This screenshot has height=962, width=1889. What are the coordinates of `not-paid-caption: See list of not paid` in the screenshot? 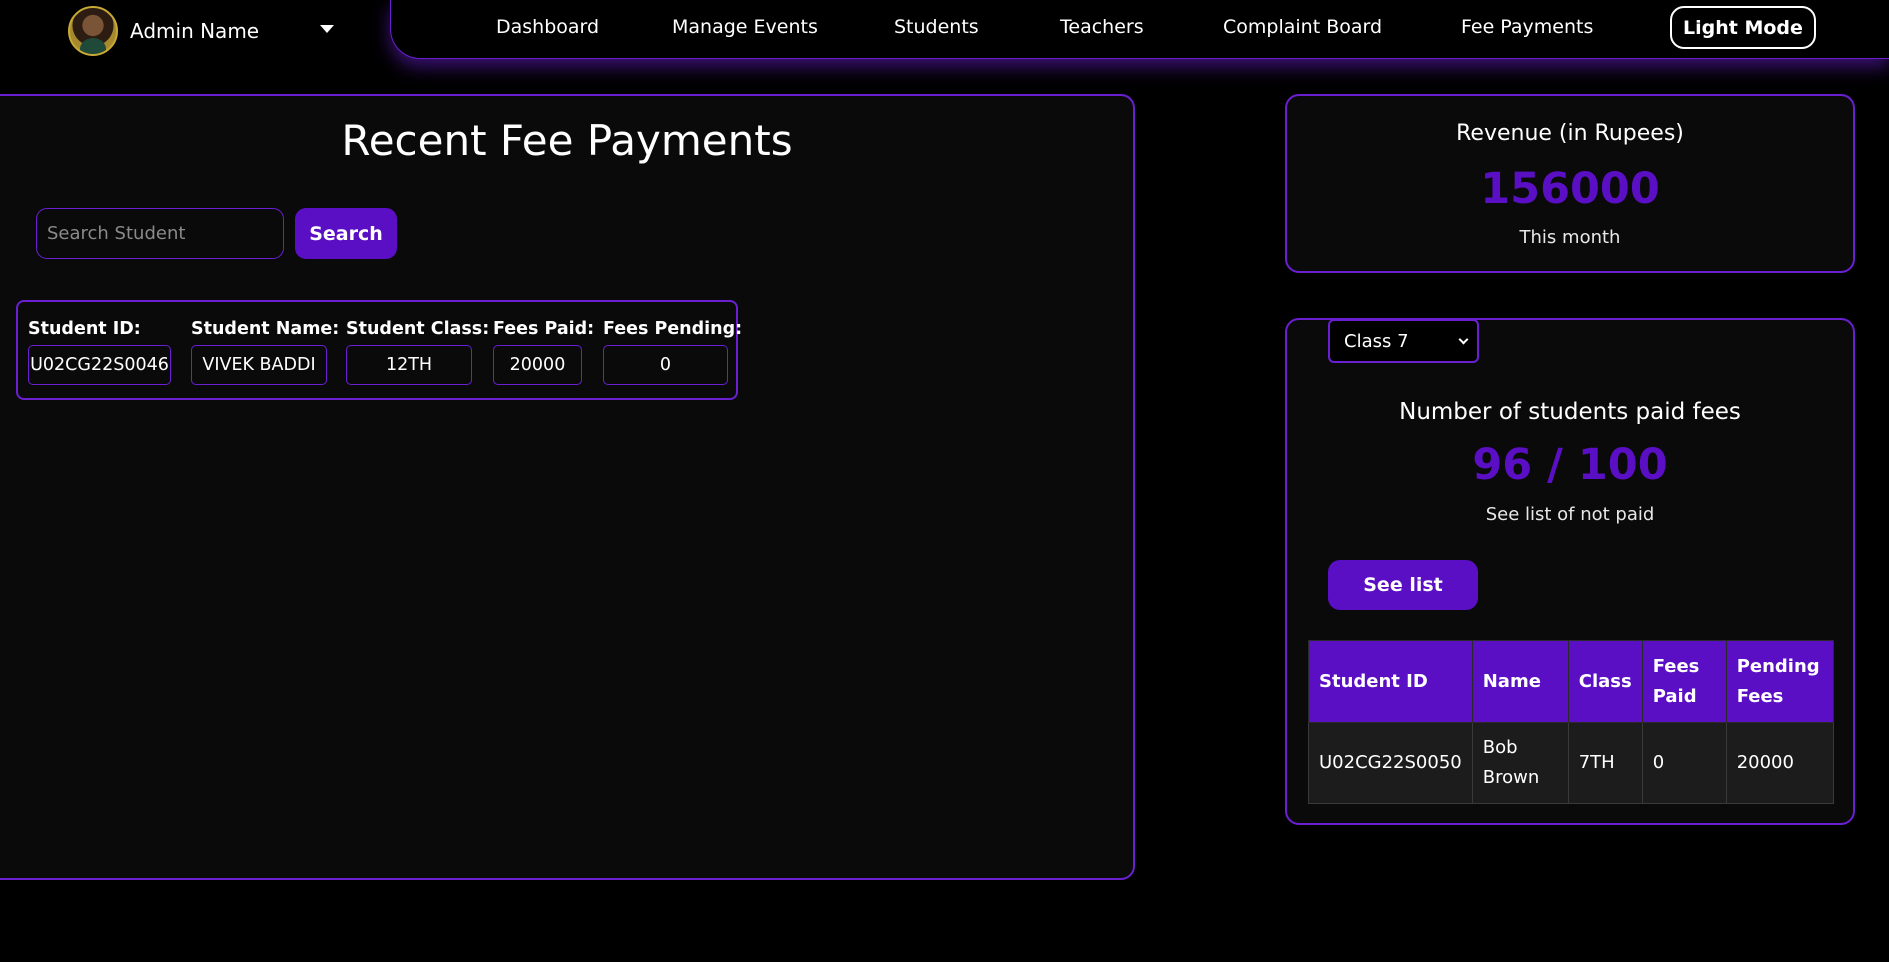 It's located at (1570, 514).